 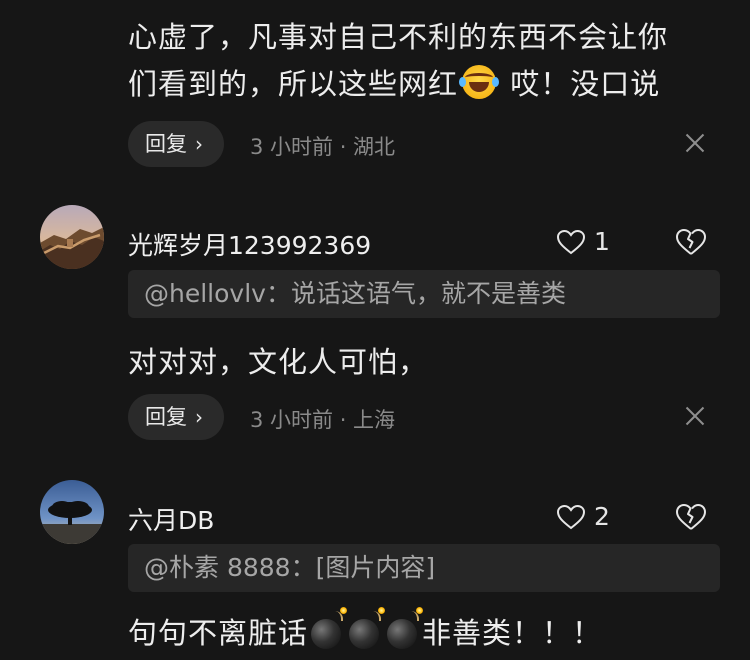 I want to click on like-button: 1, so click(x=583, y=242).